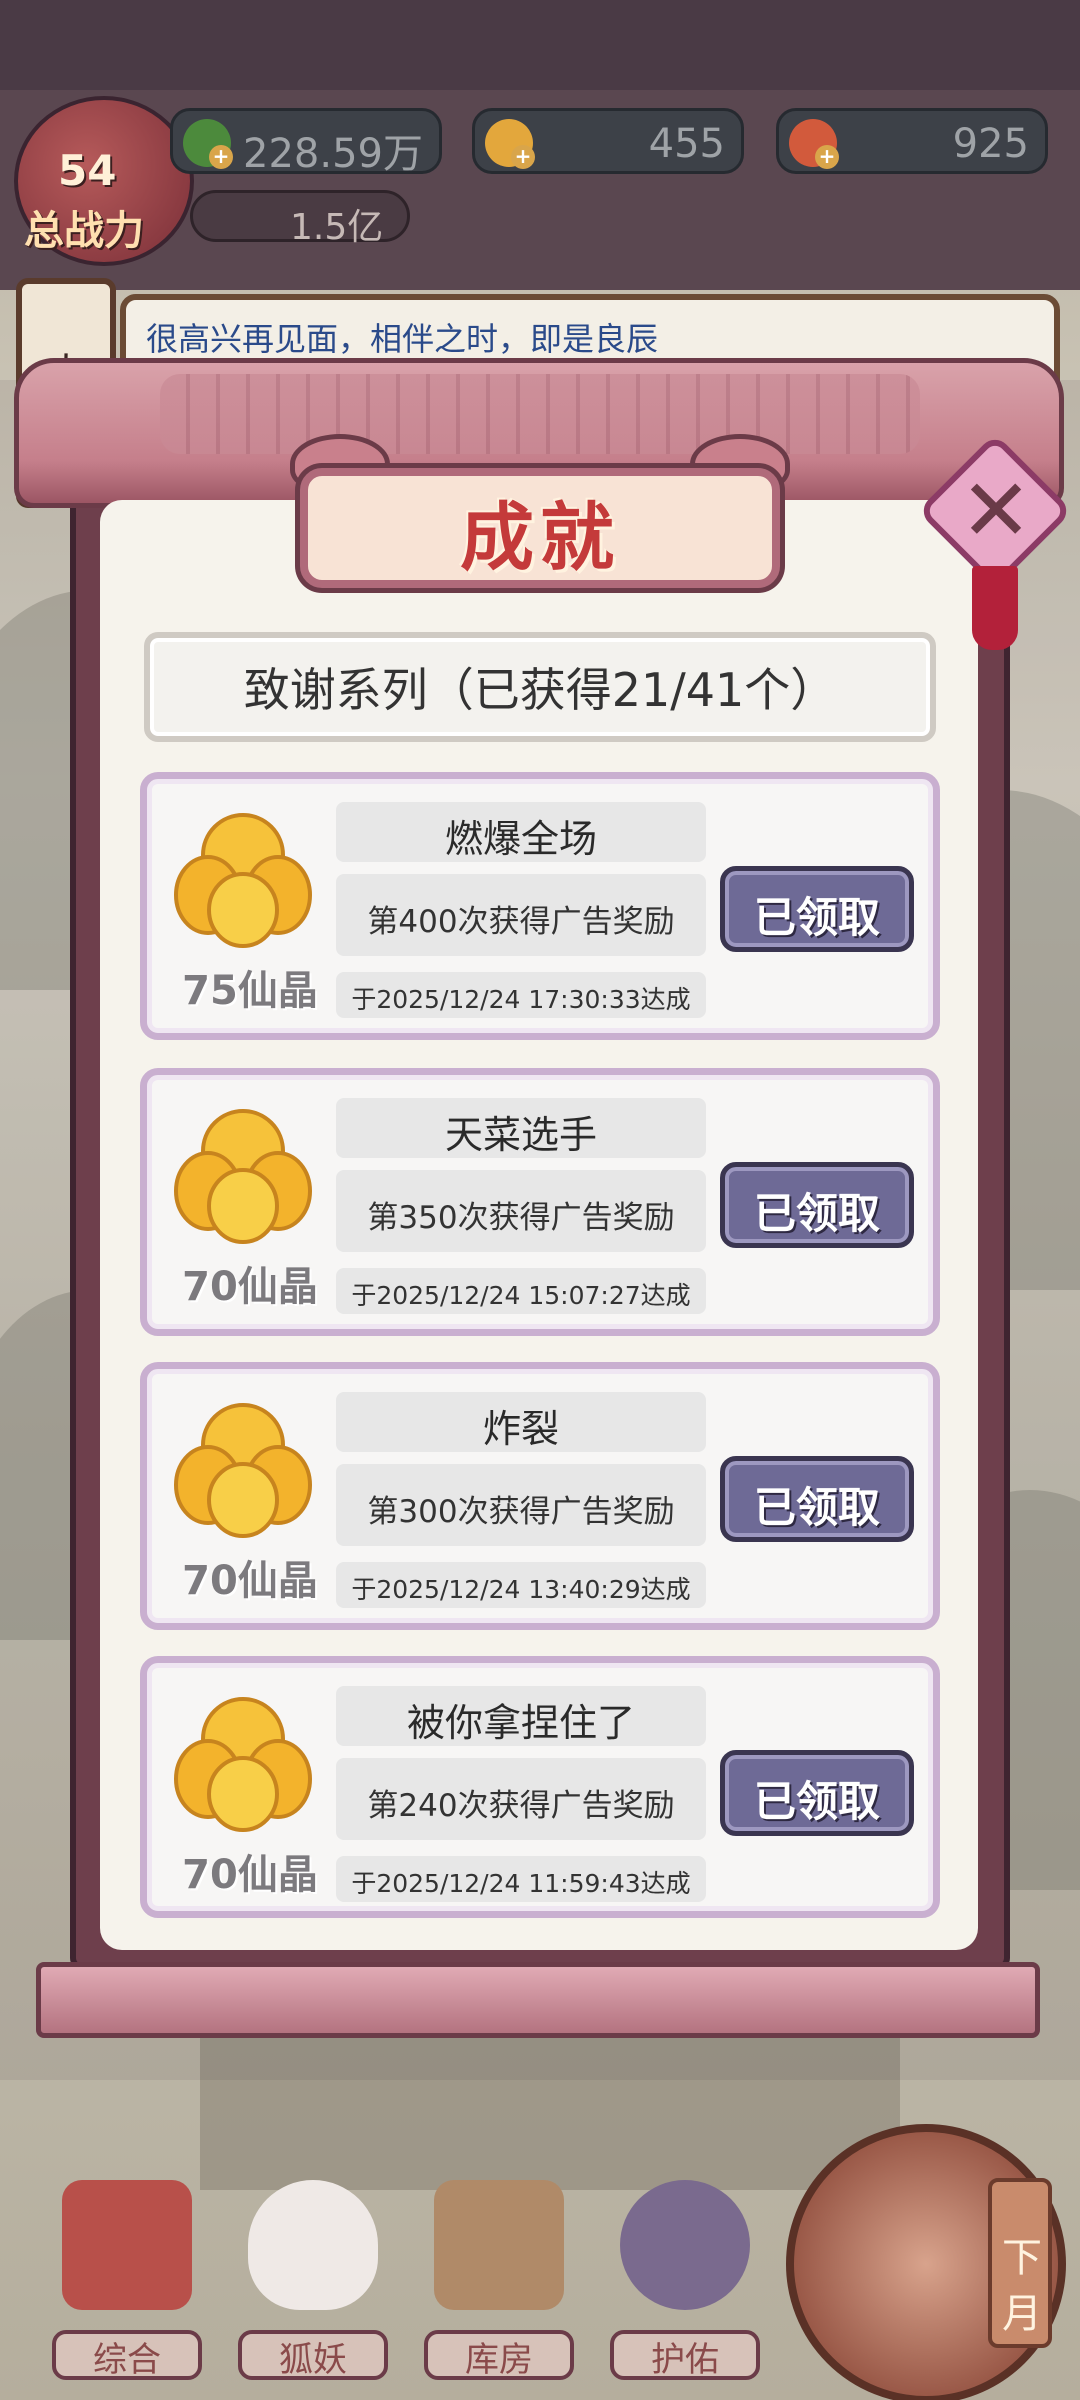 The width and height of the screenshot is (1080, 2400). I want to click on achievement-name: 被你拿捏住了, so click(520, 1723).